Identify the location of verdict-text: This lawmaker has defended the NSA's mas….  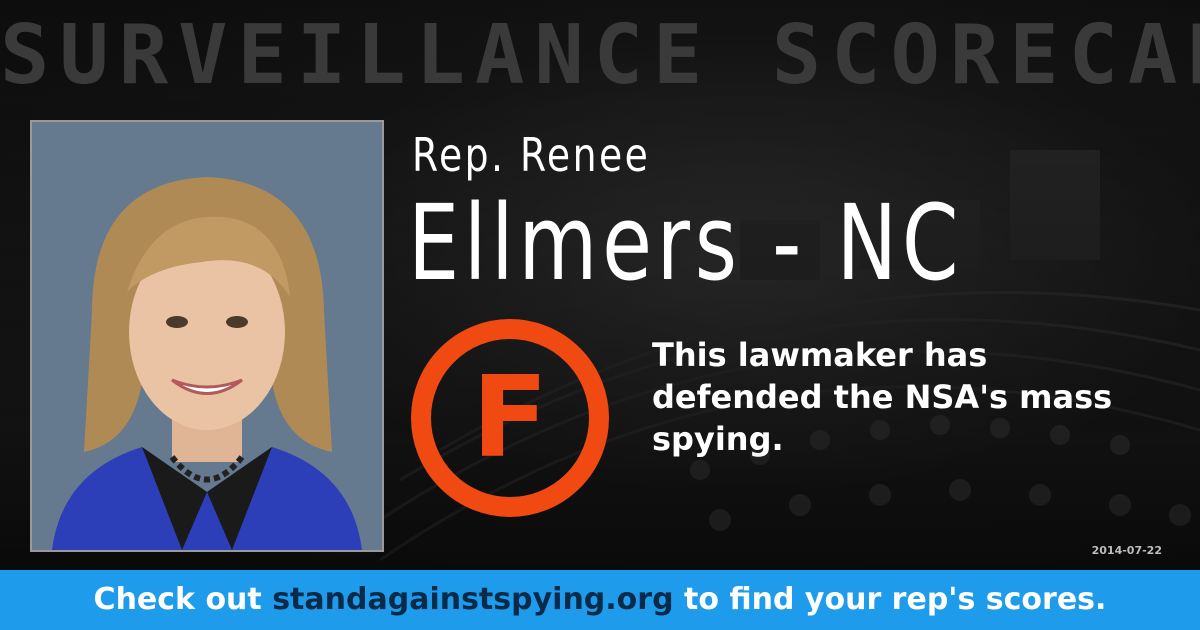
(882, 397).